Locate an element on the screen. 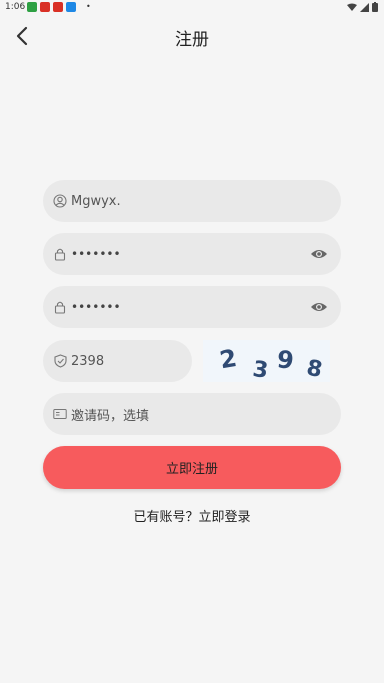 This screenshot has height=683, width=384. captcha-input: 2398 is located at coordinates (125, 361).